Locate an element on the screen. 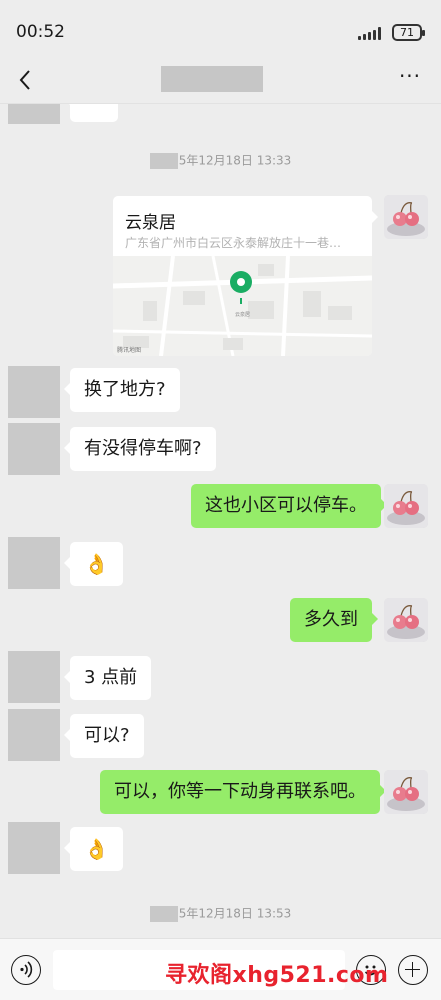  svg-text: 腾讯地图 is located at coordinates (129, 350).